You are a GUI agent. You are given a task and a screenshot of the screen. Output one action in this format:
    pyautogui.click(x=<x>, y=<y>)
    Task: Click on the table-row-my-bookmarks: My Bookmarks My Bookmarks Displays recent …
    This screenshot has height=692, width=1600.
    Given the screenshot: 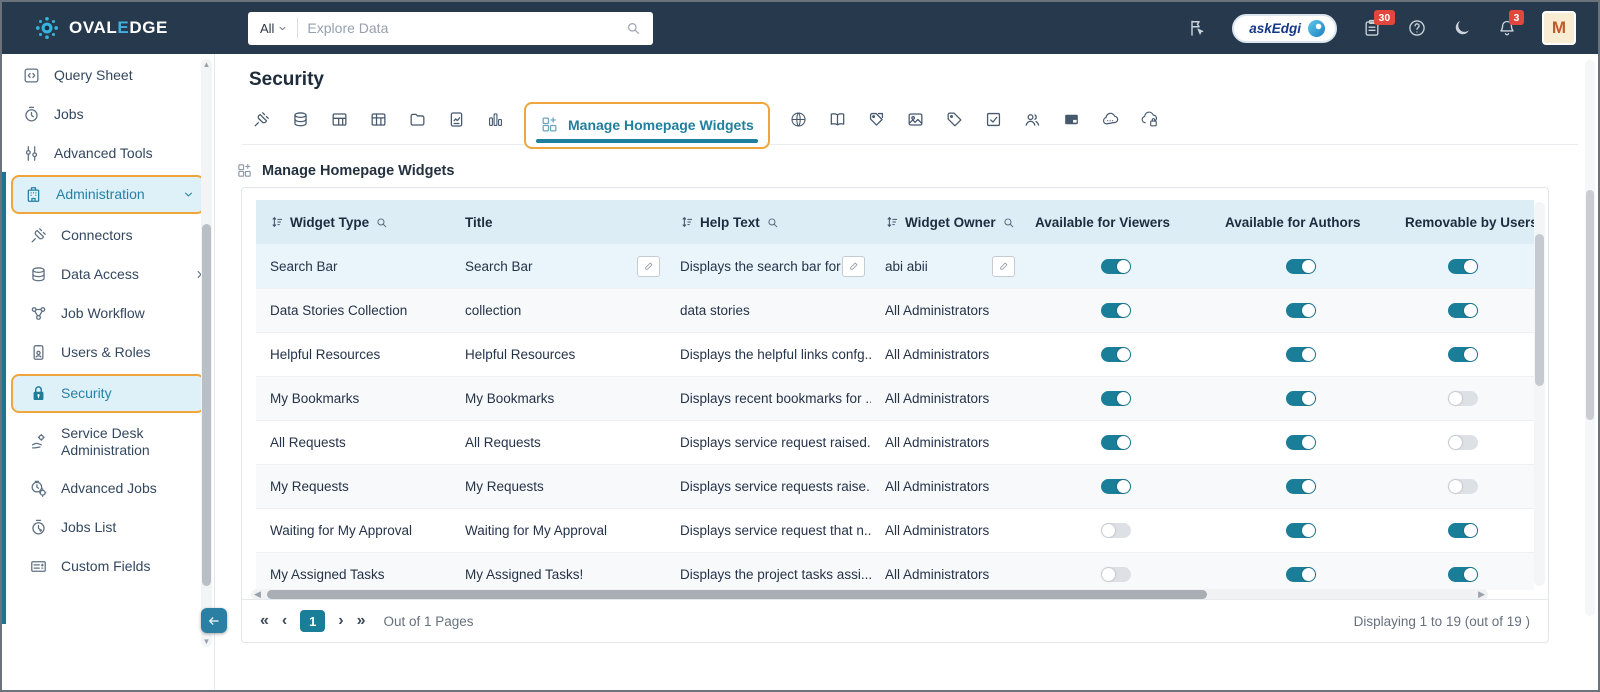 What is the action you would take?
    pyautogui.click(x=895, y=398)
    